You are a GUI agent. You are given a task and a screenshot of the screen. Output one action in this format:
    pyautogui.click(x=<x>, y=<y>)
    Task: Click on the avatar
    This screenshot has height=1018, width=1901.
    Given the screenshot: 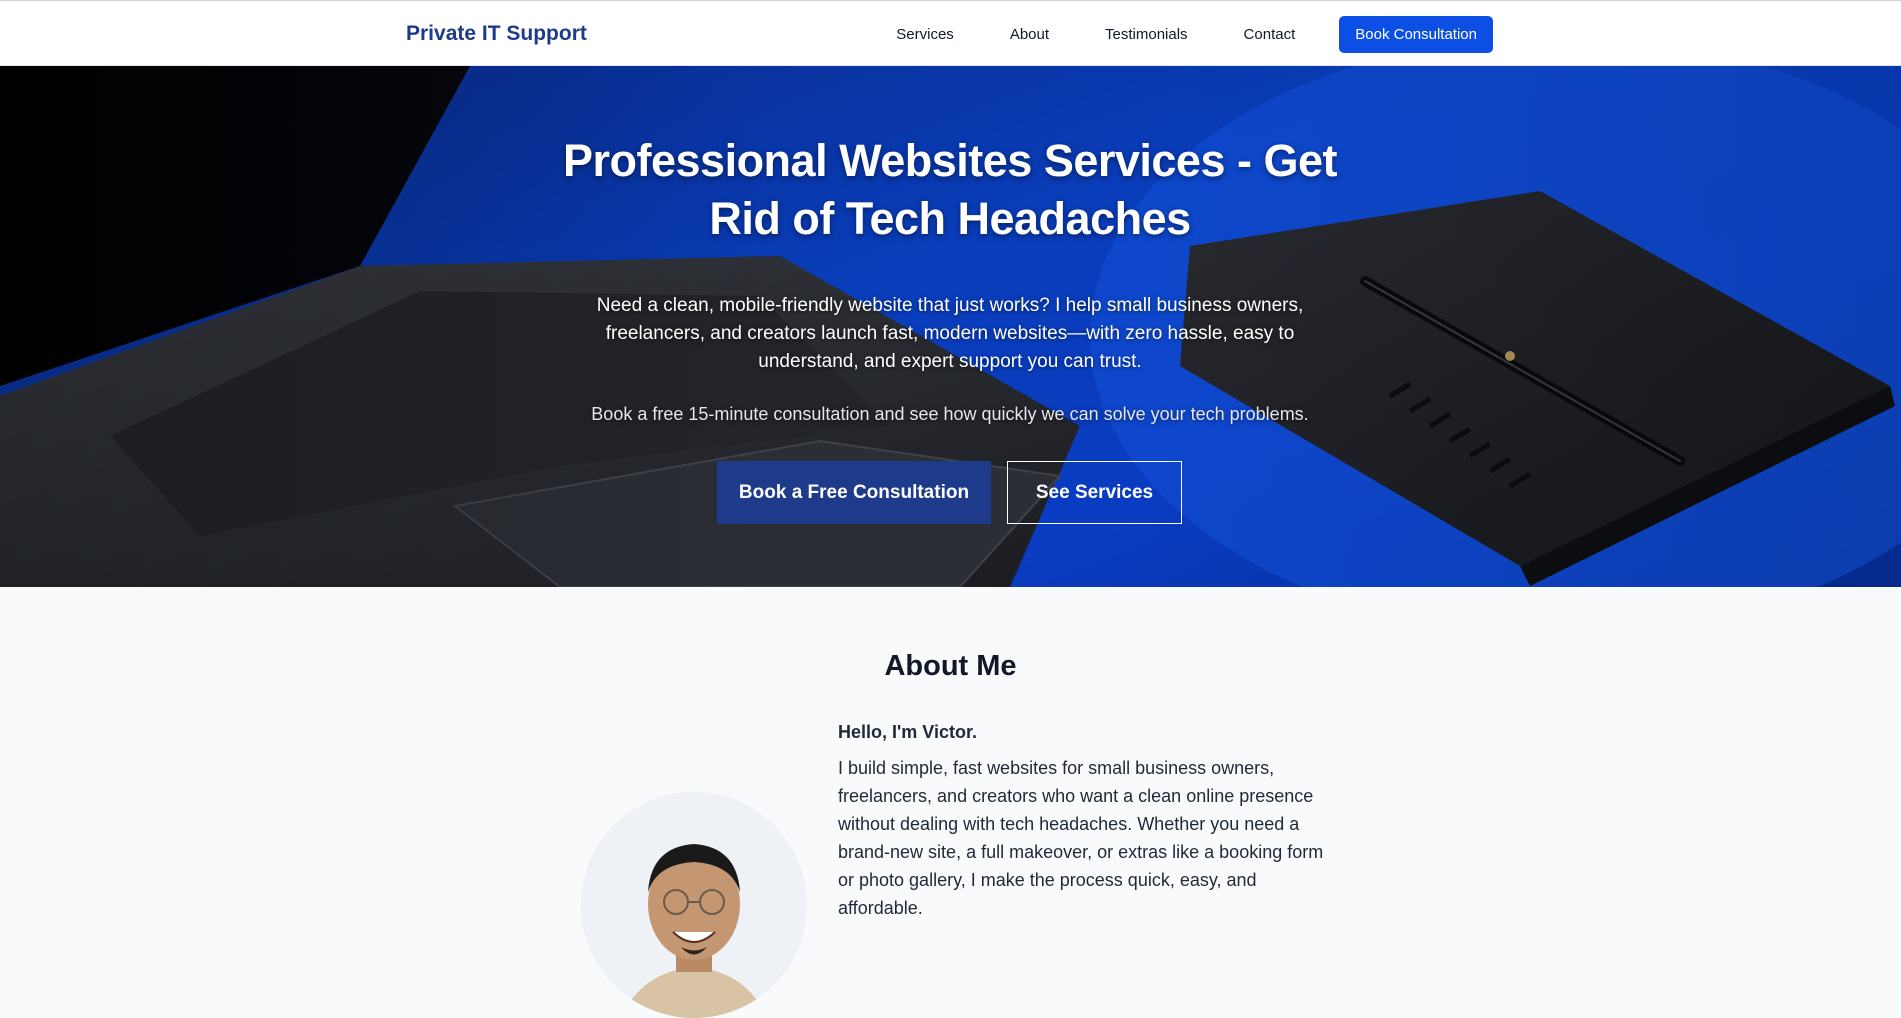 What is the action you would take?
    pyautogui.click(x=694, y=905)
    